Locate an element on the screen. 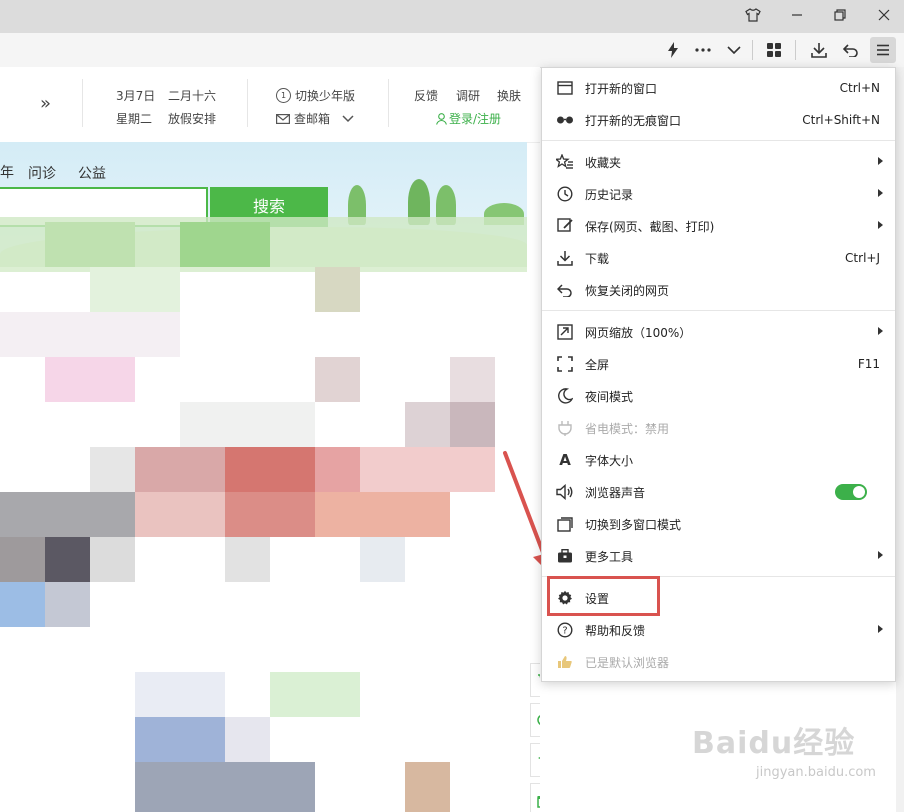 Image resolution: width=904 pixels, height=812 pixels. speaker-icon is located at coordinates (565, 492).